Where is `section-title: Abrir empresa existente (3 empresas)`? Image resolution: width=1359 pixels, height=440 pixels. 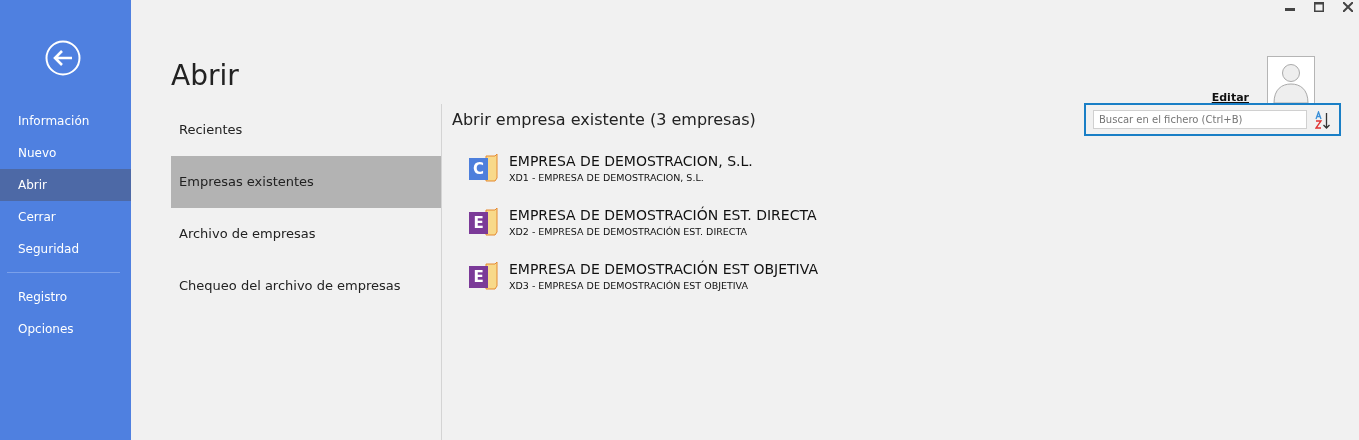 section-title: Abrir empresa existente (3 empresas) is located at coordinates (604, 119).